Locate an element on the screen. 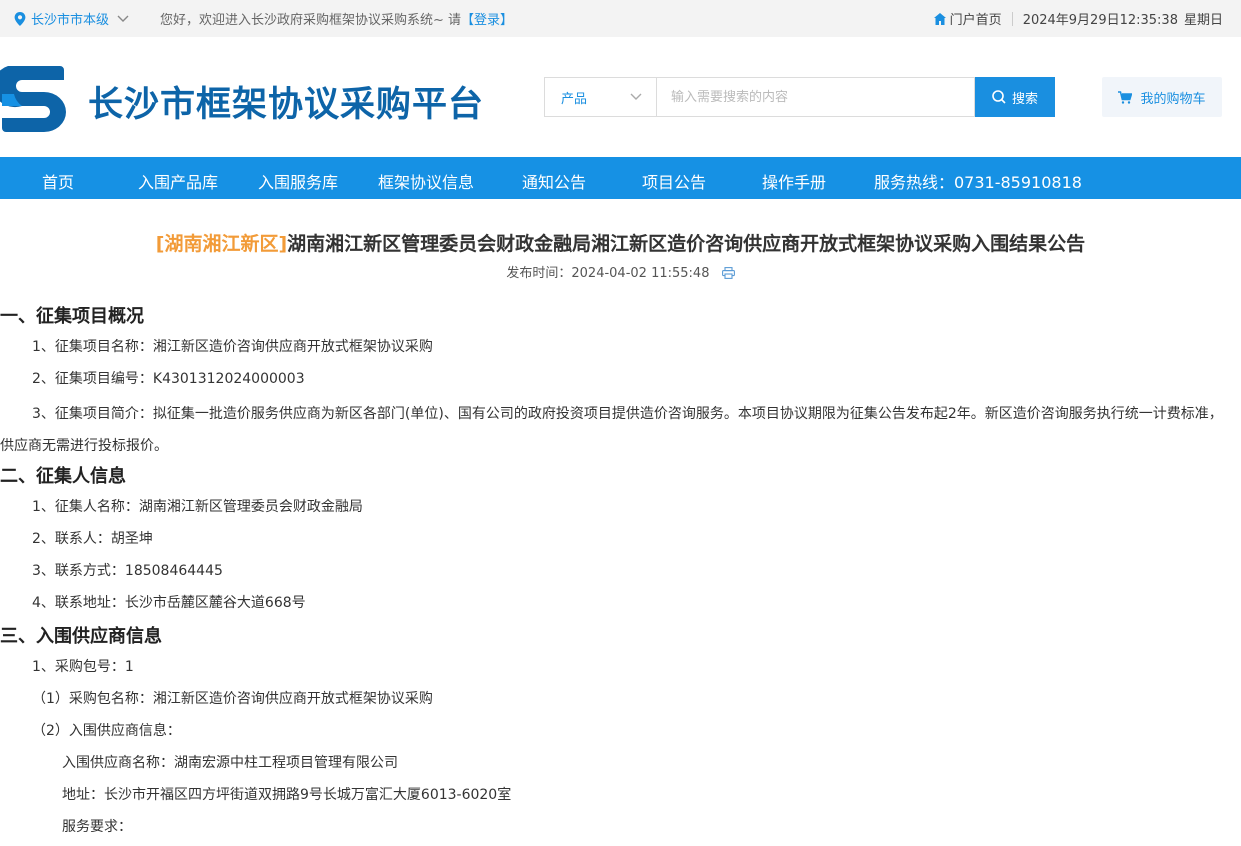 The width and height of the screenshot is (1241, 846). datetime: 2024年9月29日12:35:38 星期日 is located at coordinates (1122, 20).